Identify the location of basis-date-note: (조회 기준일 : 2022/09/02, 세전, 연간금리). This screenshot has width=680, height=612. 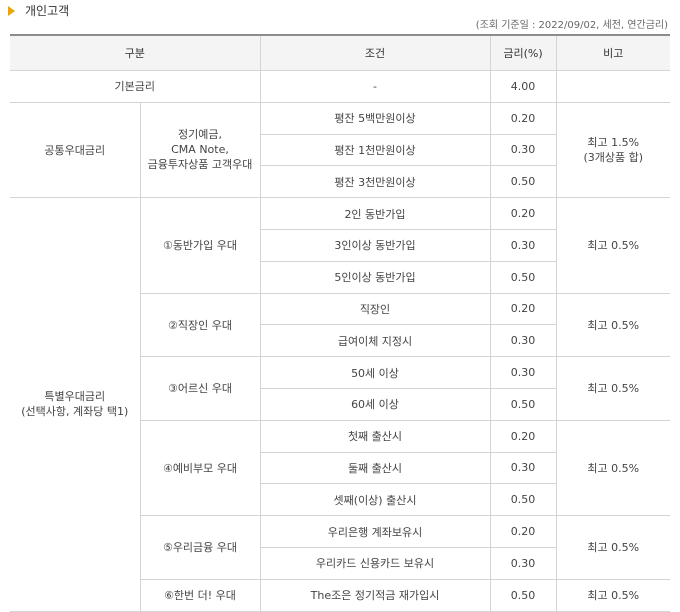
(571, 25).